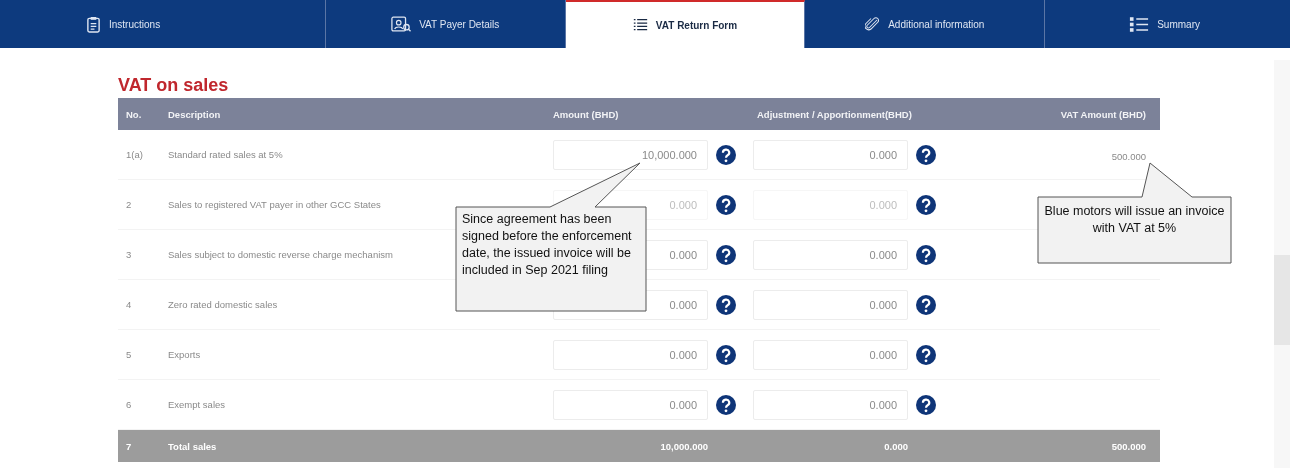 The height and width of the screenshot is (468, 1290). Describe the element at coordinates (128, 254) in the screenshot. I see `row-number: 3` at that location.